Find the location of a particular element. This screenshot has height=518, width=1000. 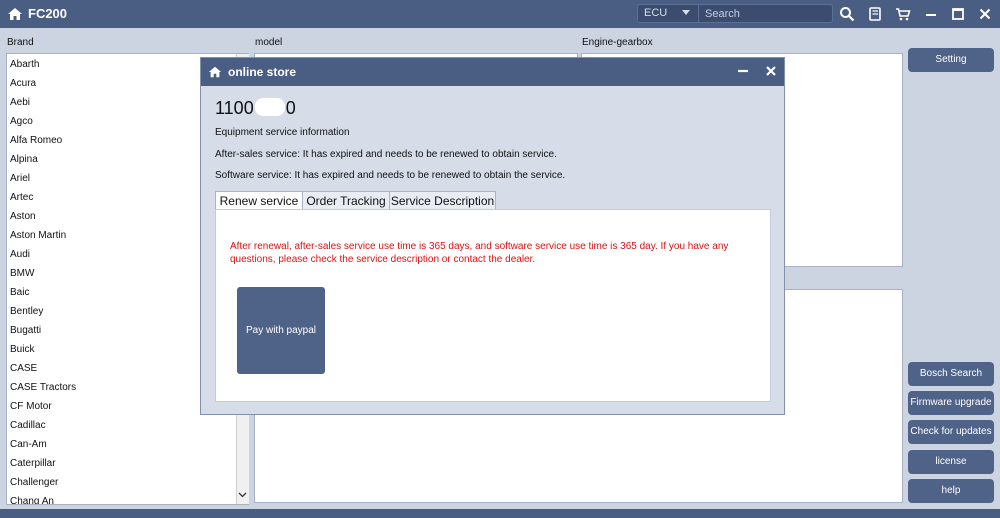

list-item: Agco is located at coordinates (21, 121).